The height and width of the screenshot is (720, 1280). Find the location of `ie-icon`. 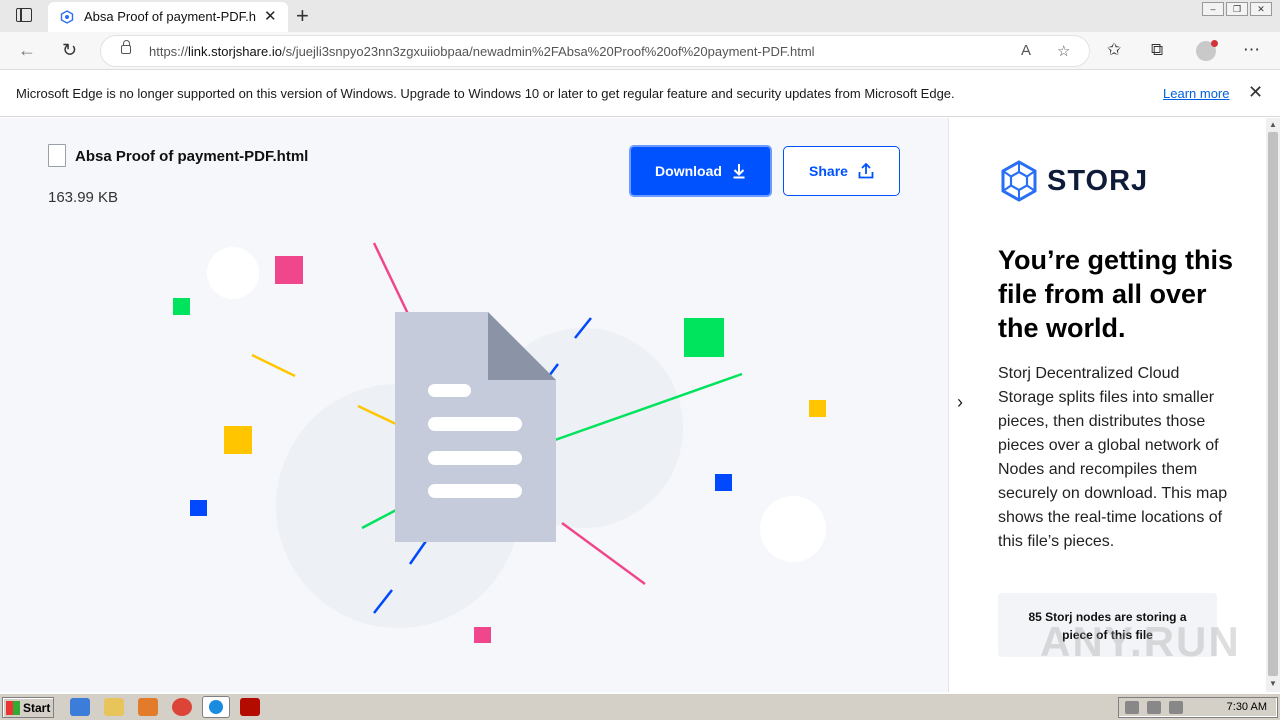

ie-icon is located at coordinates (80, 707).